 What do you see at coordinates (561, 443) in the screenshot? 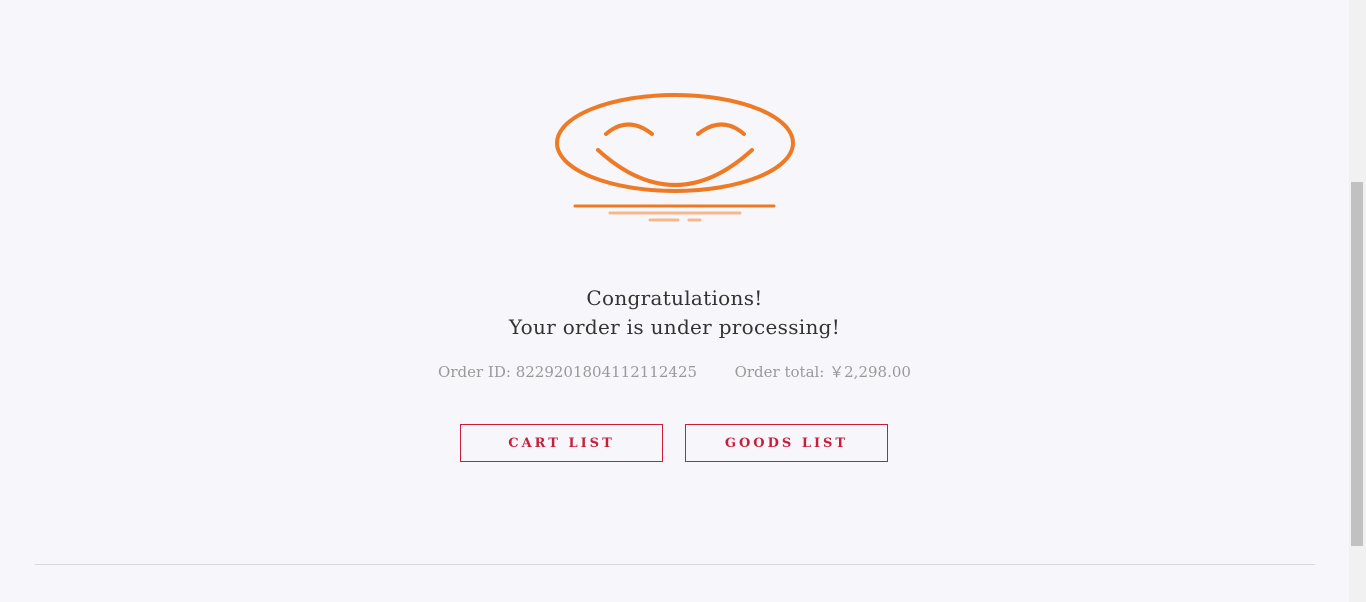
I see `cart-list-button: CART LIST` at bounding box center [561, 443].